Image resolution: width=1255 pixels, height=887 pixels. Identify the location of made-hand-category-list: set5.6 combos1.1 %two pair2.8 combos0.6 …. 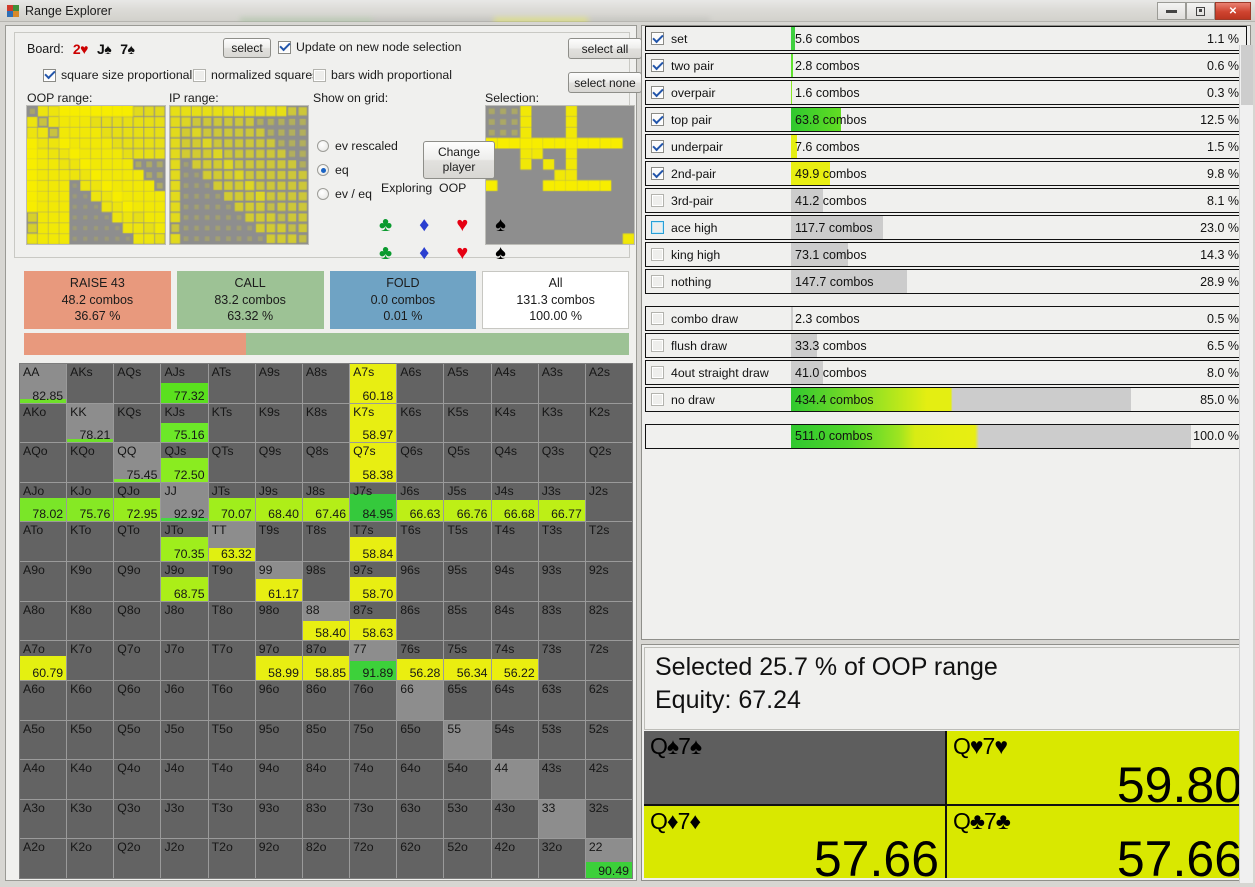
(946, 160).